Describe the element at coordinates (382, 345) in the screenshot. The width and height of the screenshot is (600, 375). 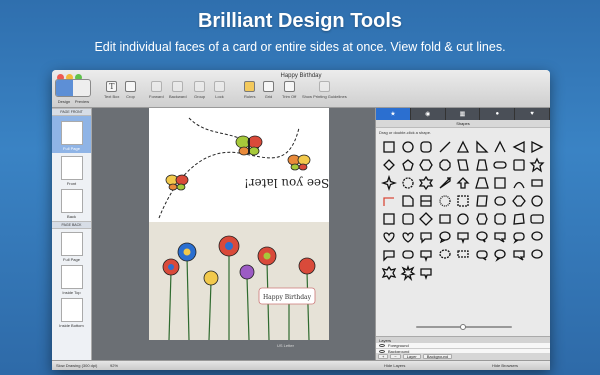
I see `eye-icon` at that location.